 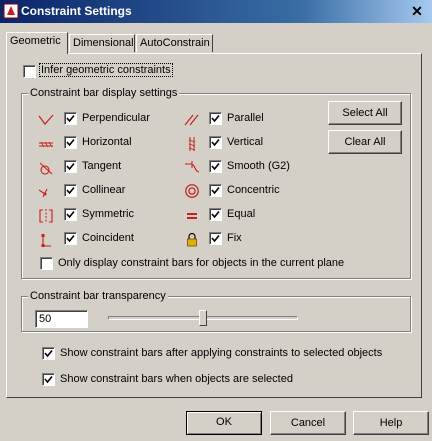 What do you see at coordinates (192, 191) in the screenshot?
I see `concentric-icon` at bounding box center [192, 191].